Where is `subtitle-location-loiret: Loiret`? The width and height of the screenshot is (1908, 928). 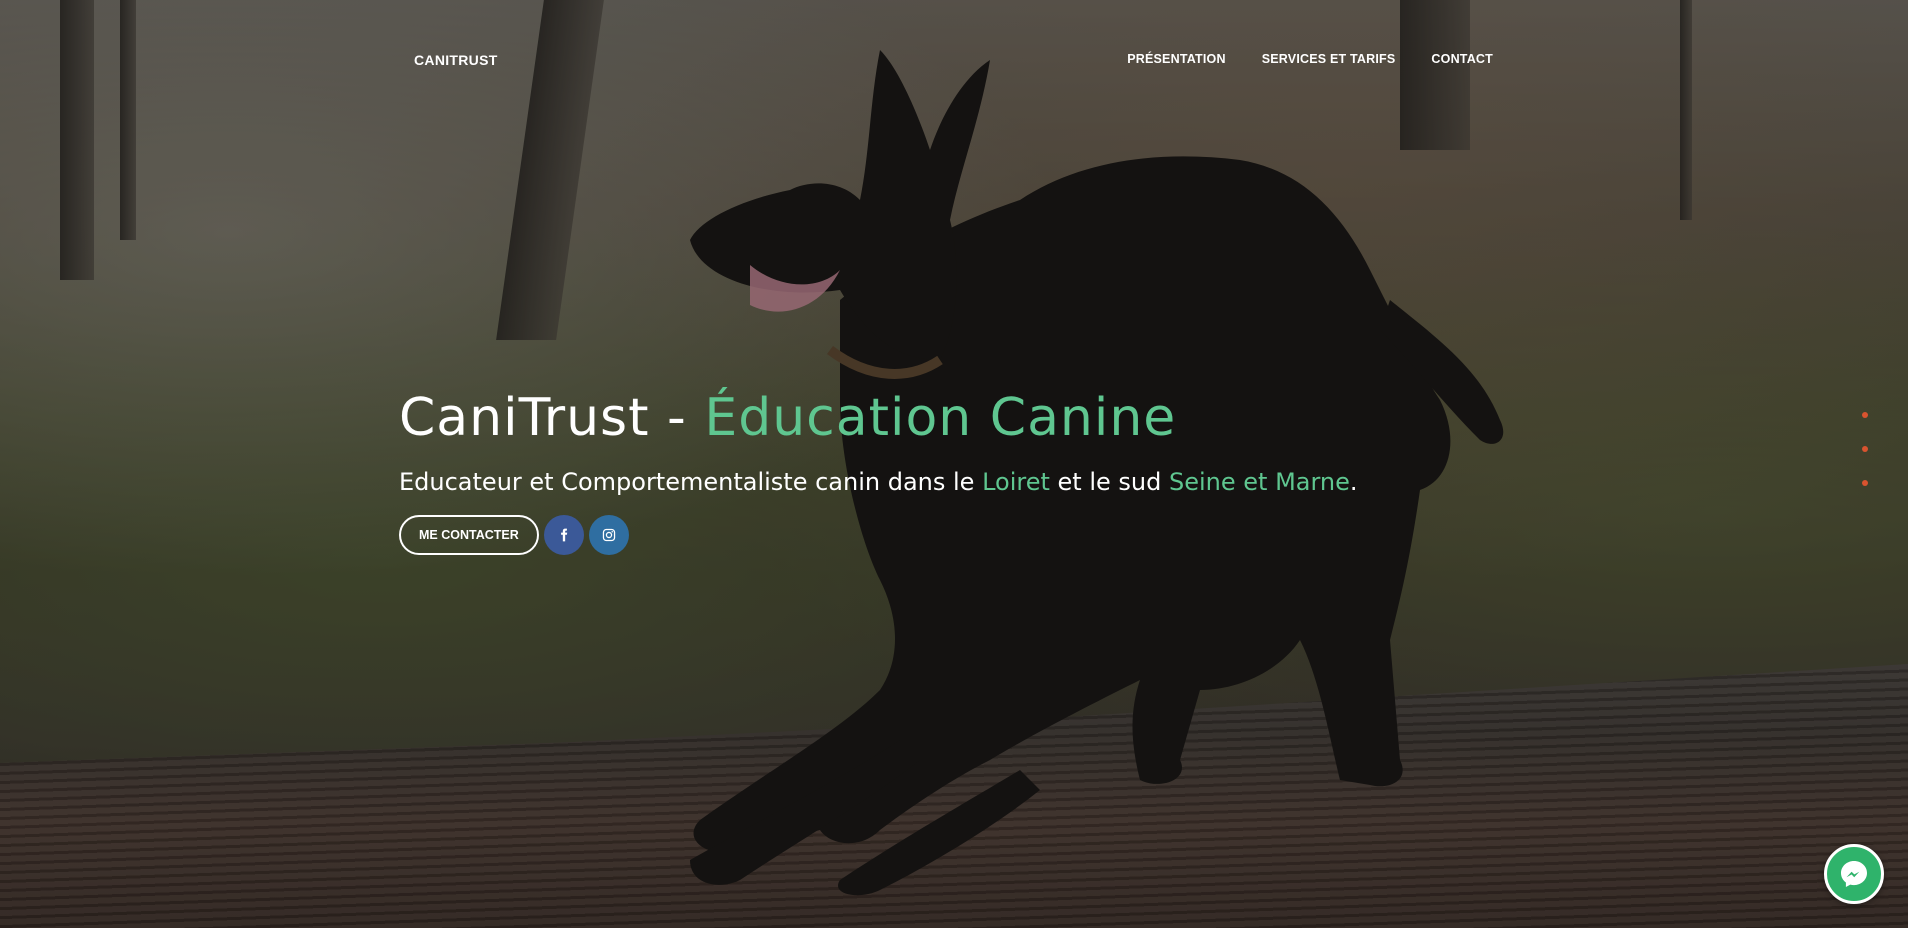
subtitle-location-loiret: Loiret is located at coordinates (1016, 482).